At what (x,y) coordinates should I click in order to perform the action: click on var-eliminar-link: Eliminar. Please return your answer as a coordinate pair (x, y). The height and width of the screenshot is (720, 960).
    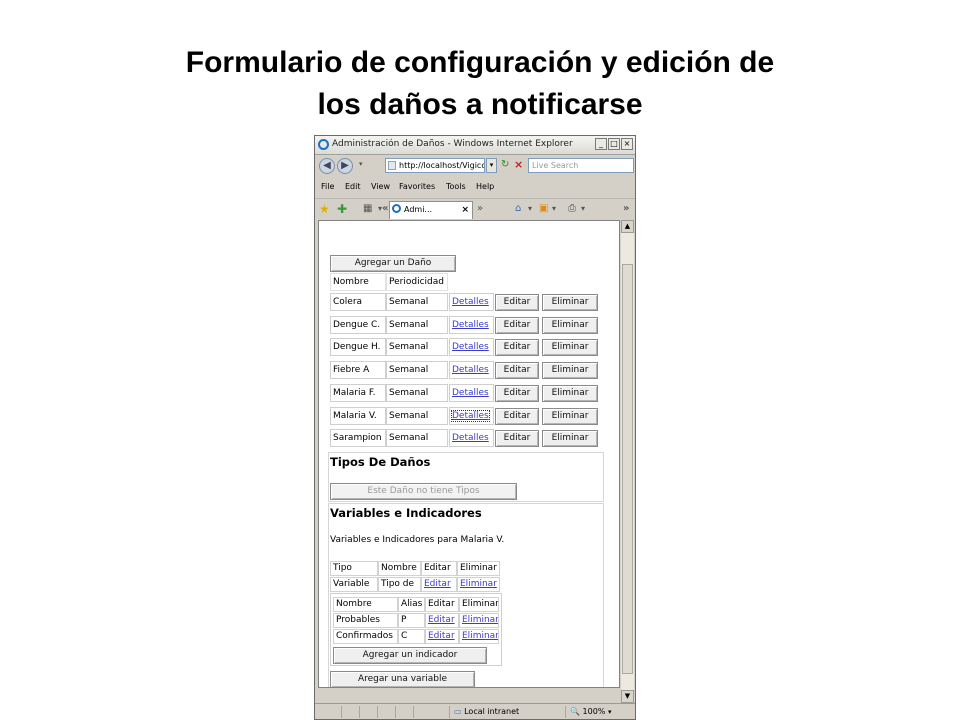
    Looking at the image, I should click on (478, 584).